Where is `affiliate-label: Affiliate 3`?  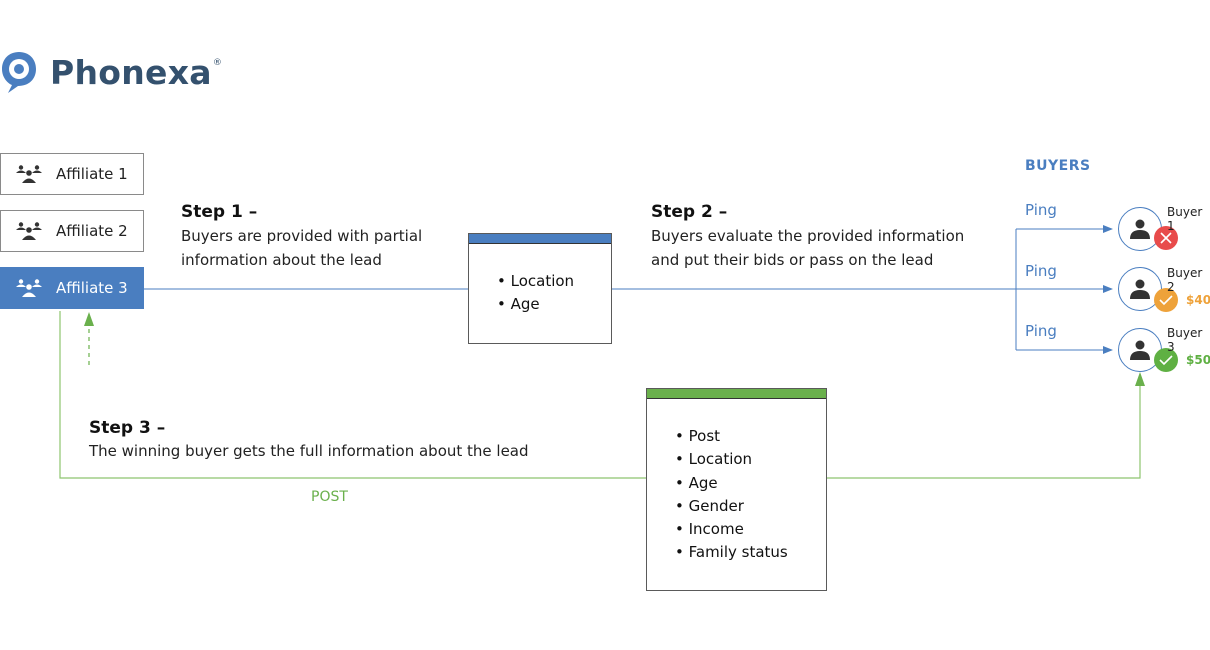 affiliate-label: Affiliate 3 is located at coordinates (92, 288).